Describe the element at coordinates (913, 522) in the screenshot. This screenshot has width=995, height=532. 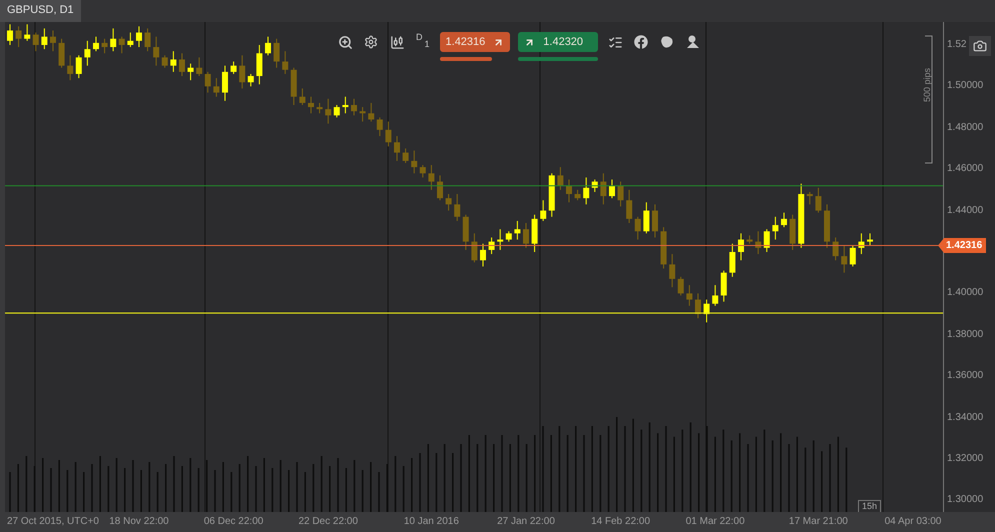
I see `time-axis-label: 04 Apr 03:00` at that location.